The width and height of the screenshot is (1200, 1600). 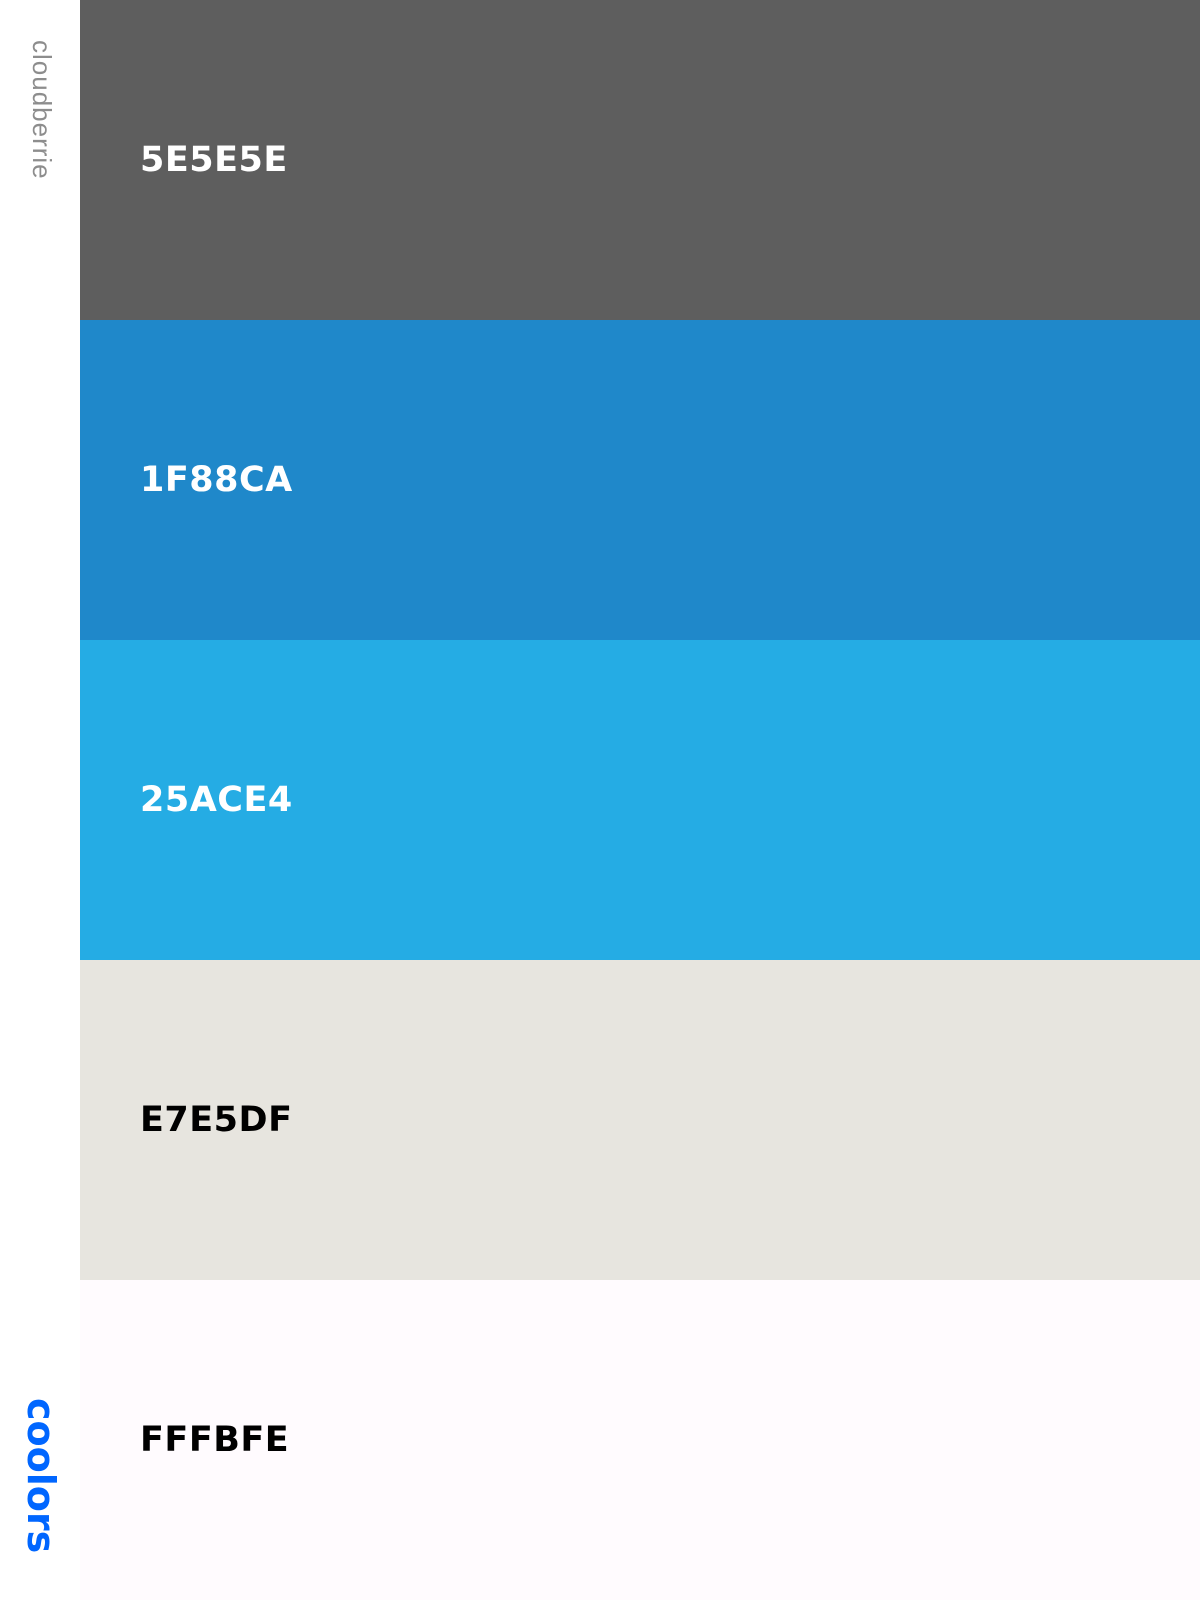 I want to click on hex-code-label: 5E5E5E, so click(x=214, y=160).